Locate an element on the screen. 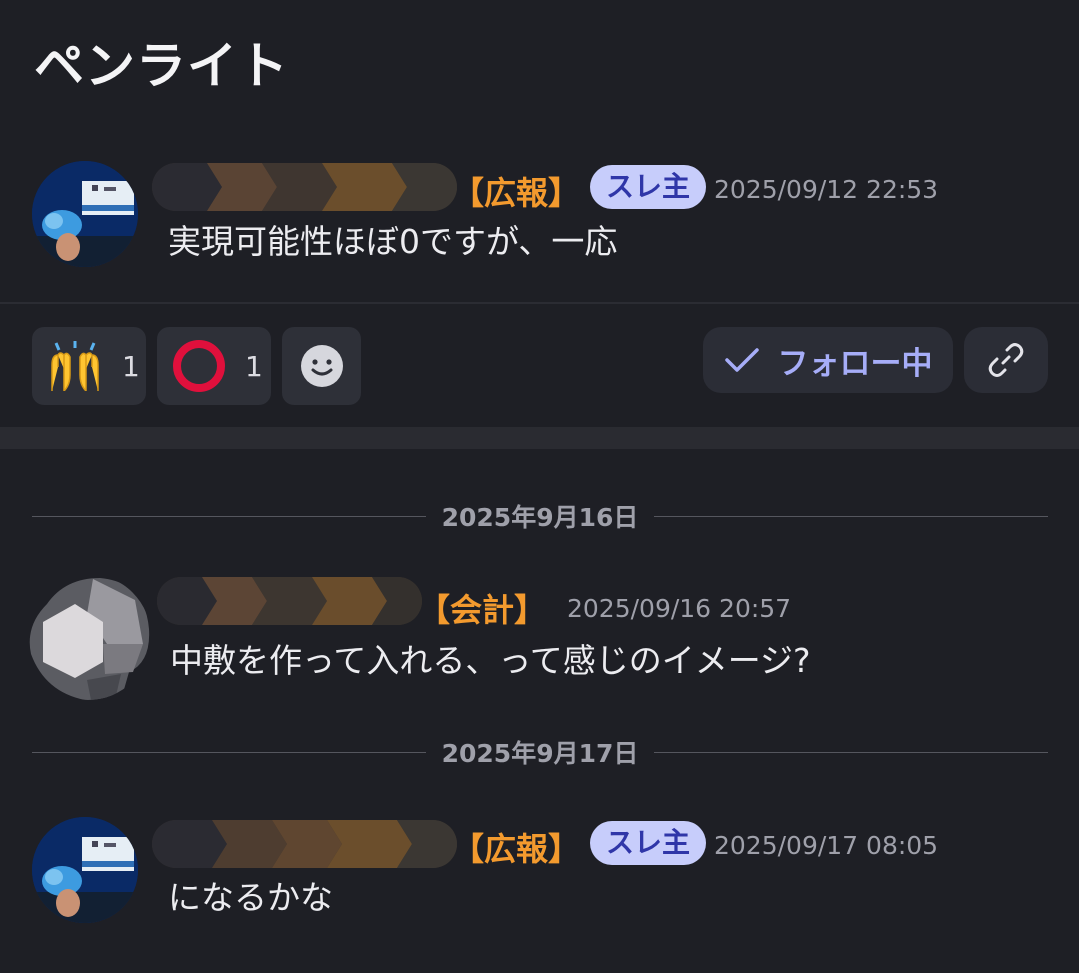 Image resolution: width=1079 pixels, height=973 pixels. user-role-label: 【会計】 is located at coordinates (482, 610).